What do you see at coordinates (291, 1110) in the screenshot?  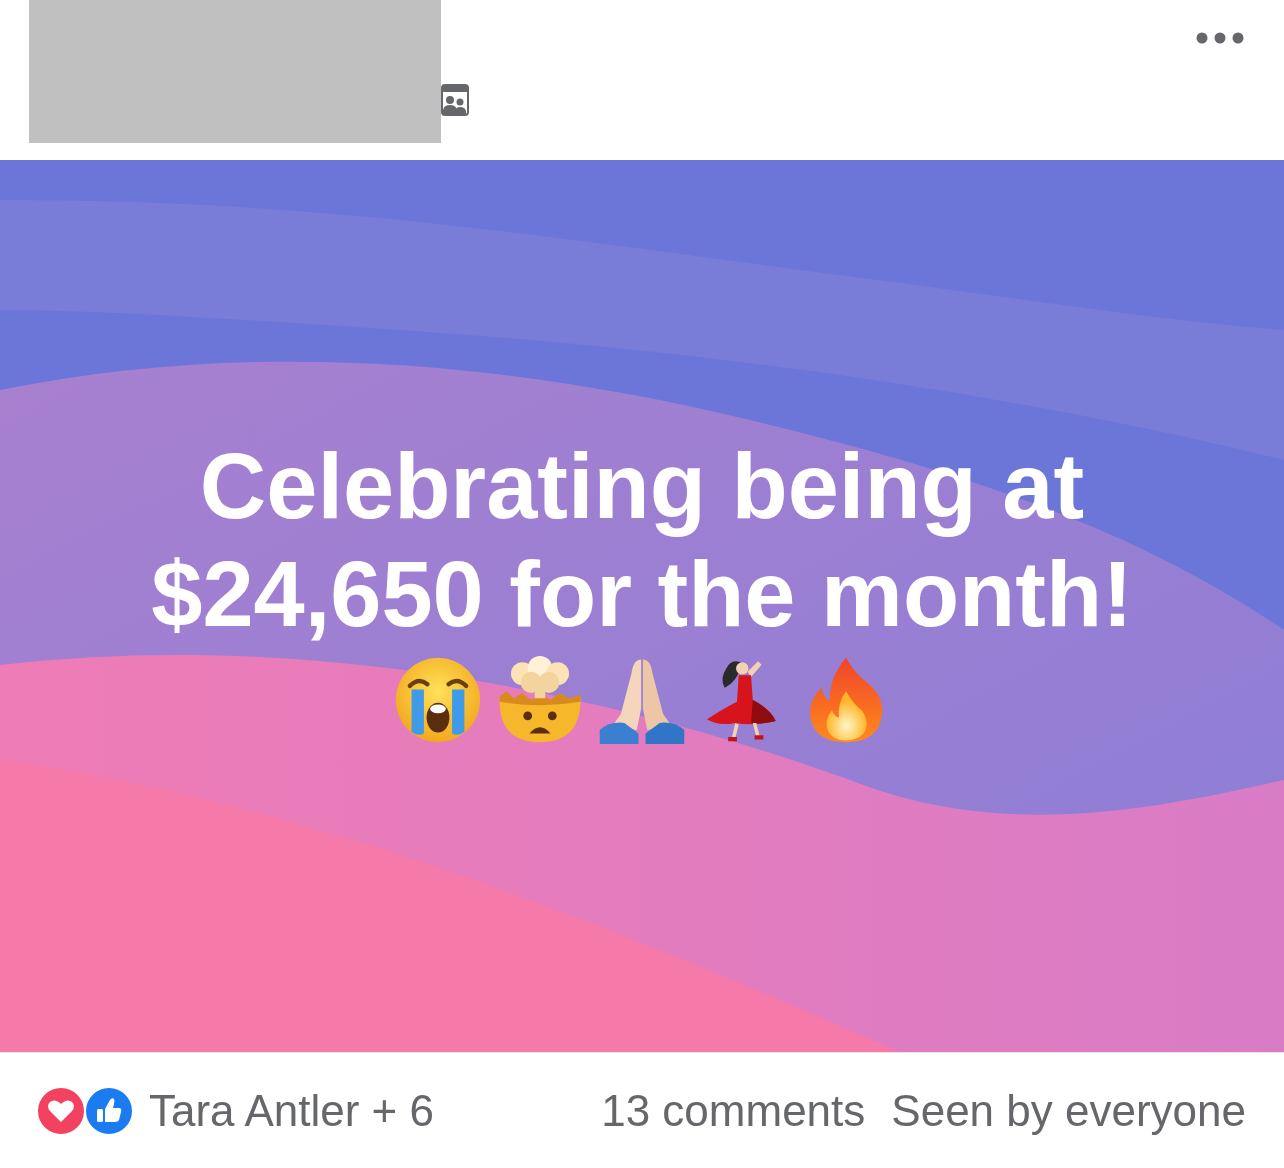 I see `reacted-by-text: Tara Antler + 6` at bounding box center [291, 1110].